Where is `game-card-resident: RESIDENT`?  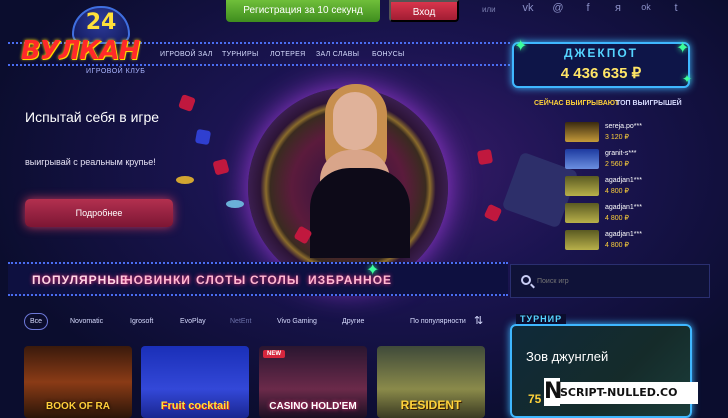 game-card-resident: RESIDENT is located at coordinates (431, 382).